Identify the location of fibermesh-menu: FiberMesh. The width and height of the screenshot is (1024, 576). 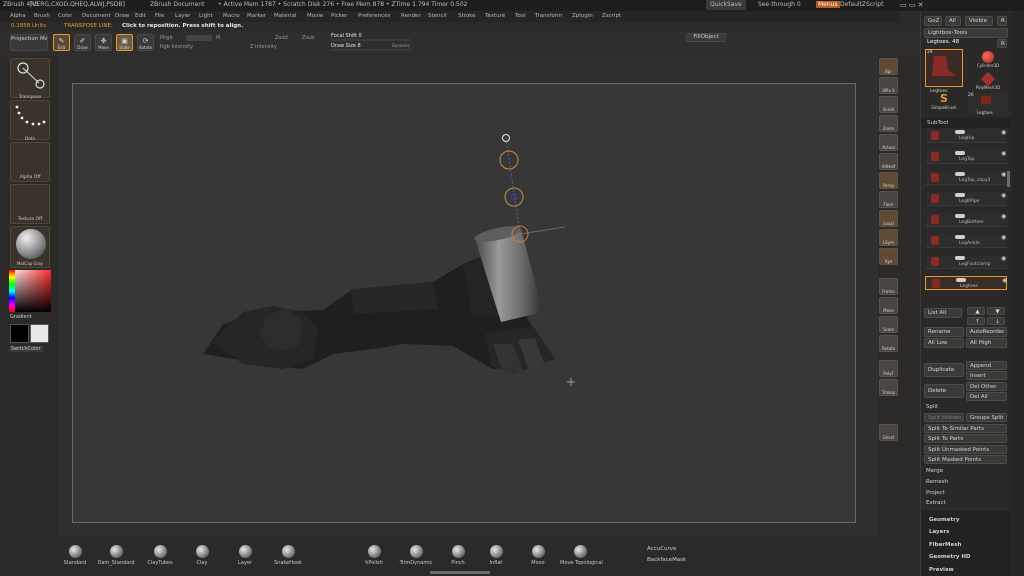
(945, 545).